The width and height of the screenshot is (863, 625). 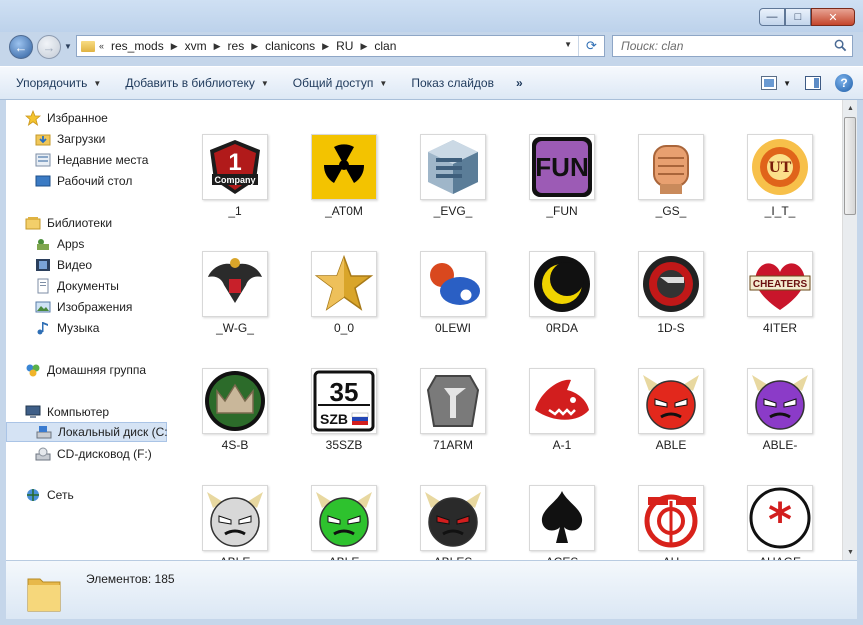 I want to click on purple-devil-icon, so click(x=780, y=401).